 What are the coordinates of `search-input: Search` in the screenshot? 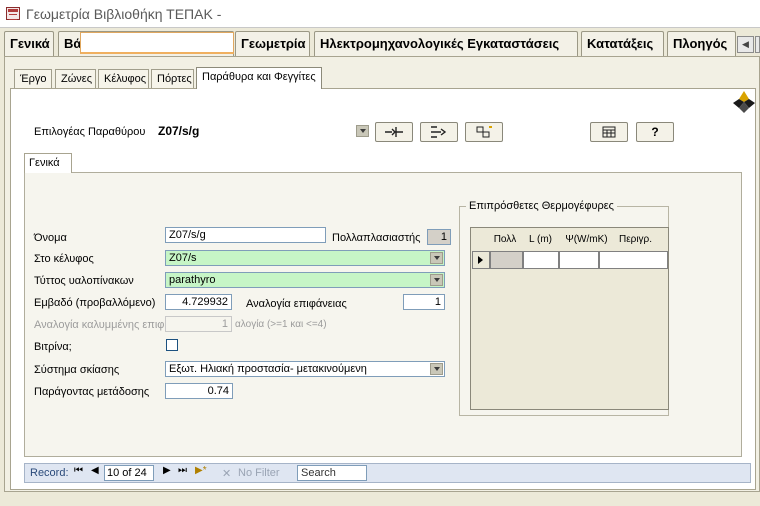 It's located at (332, 473).